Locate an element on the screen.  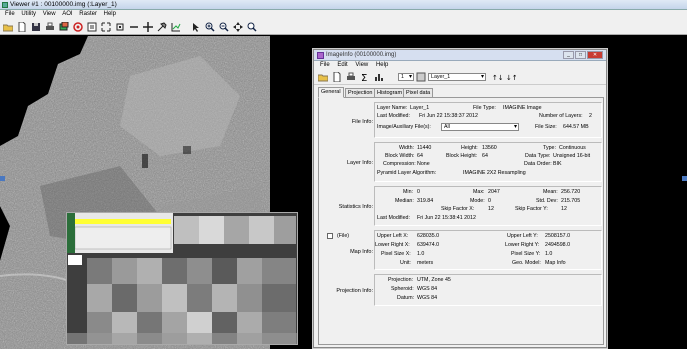
inset-content is located at coordinates (182, 278).